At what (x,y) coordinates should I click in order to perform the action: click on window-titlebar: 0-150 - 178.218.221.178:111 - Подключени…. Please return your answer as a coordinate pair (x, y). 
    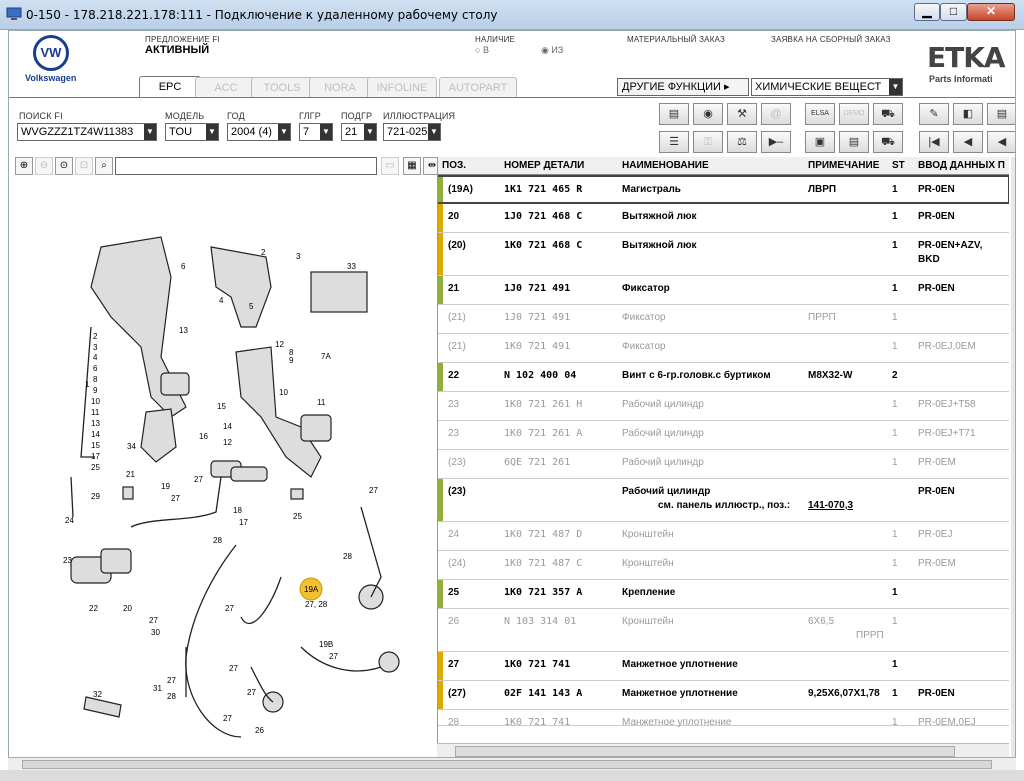
    Looking at the image, I should click on (512, 15).